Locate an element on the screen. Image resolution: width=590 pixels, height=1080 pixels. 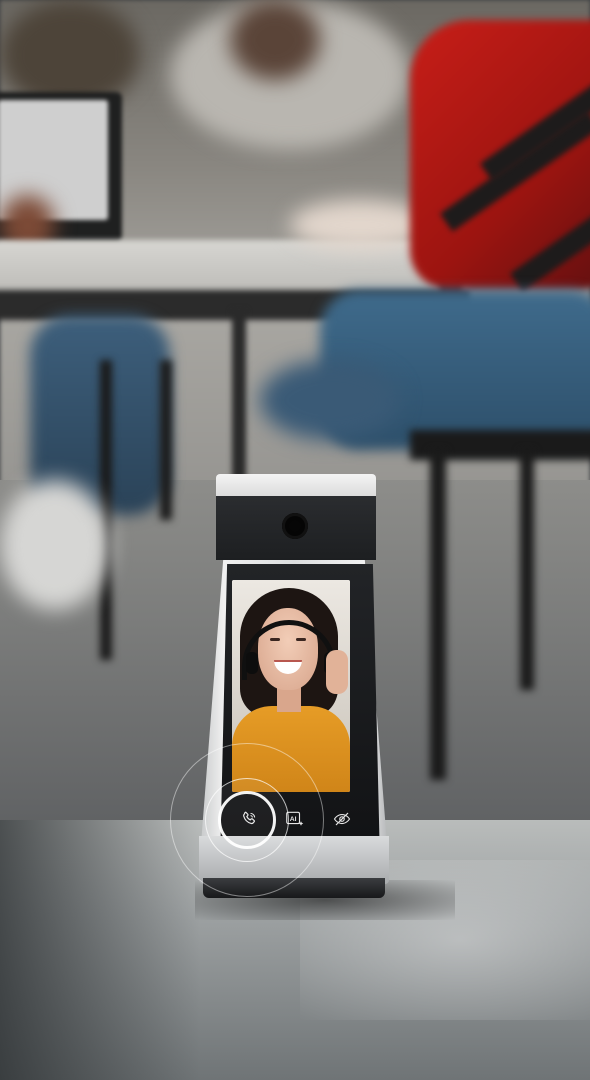
privacy-button is located at coordinates (342, 819).